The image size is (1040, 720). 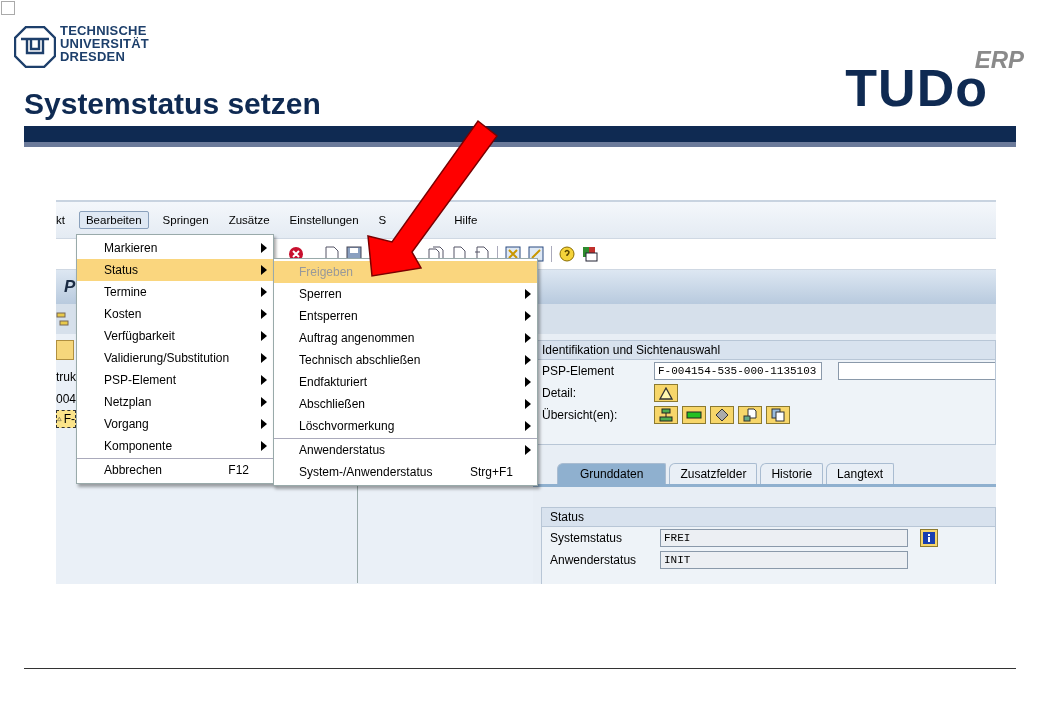 What do you see at coordinates (405, 294) in the screenshot?
I see `menu-item: Sperren` at bounding box center [405, 294].